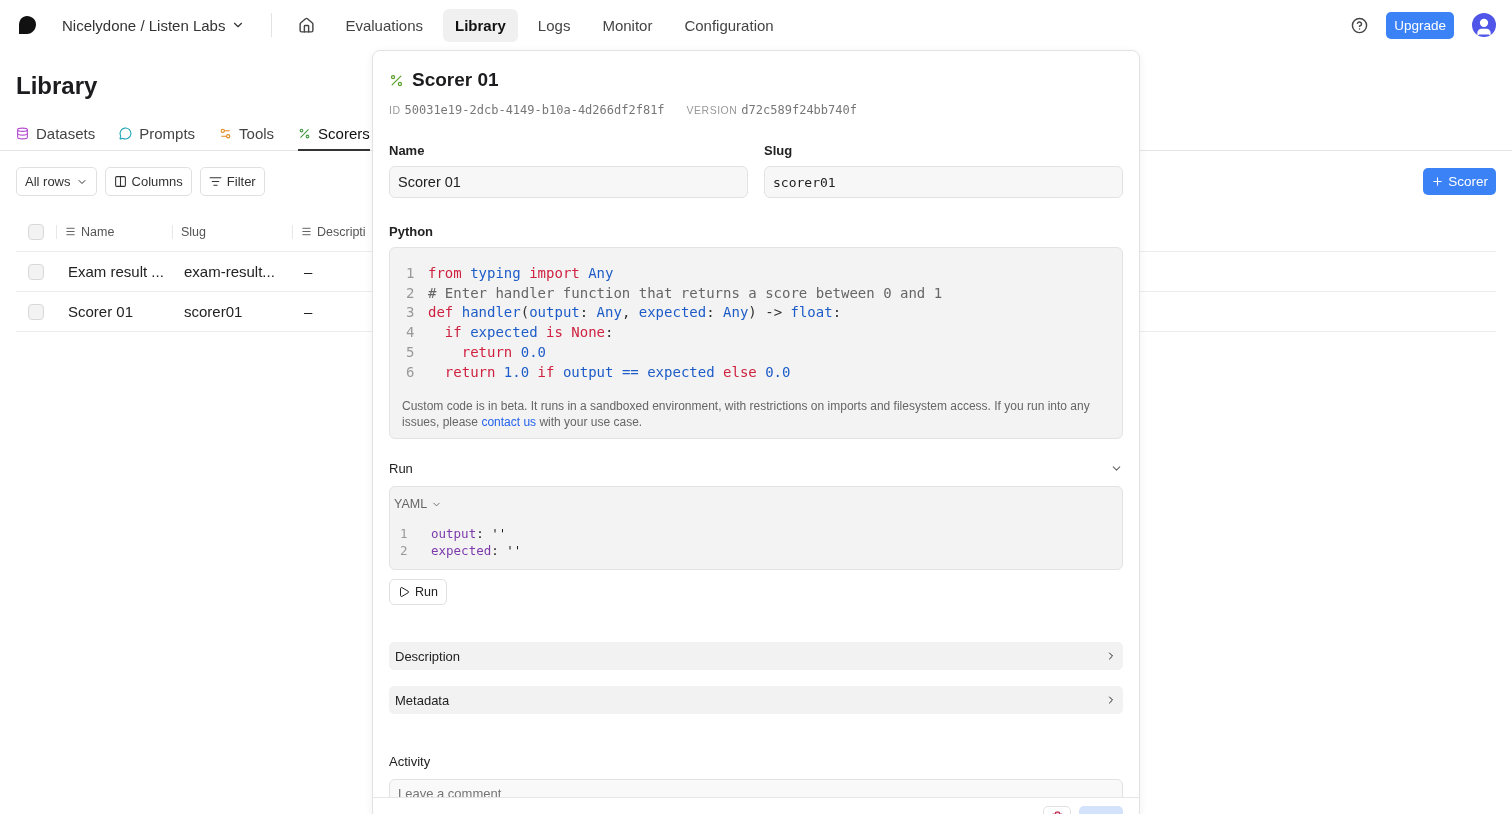  What do you see at coordinates (617, 372) in the screenshot?
I see `code-line: return 1.0 if output == expected else 0.0` at bounding box center [617, 372].